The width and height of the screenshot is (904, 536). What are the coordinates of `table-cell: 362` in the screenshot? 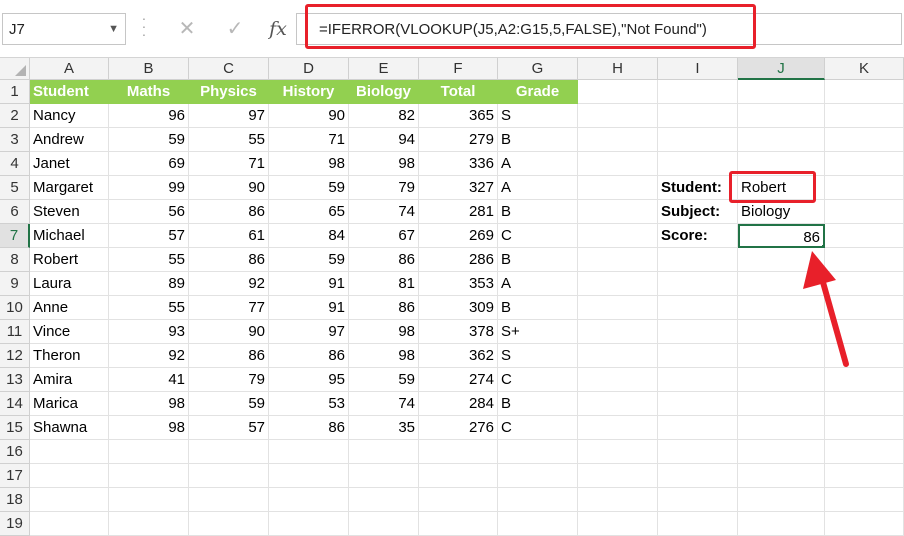 It's located at (458, 356).